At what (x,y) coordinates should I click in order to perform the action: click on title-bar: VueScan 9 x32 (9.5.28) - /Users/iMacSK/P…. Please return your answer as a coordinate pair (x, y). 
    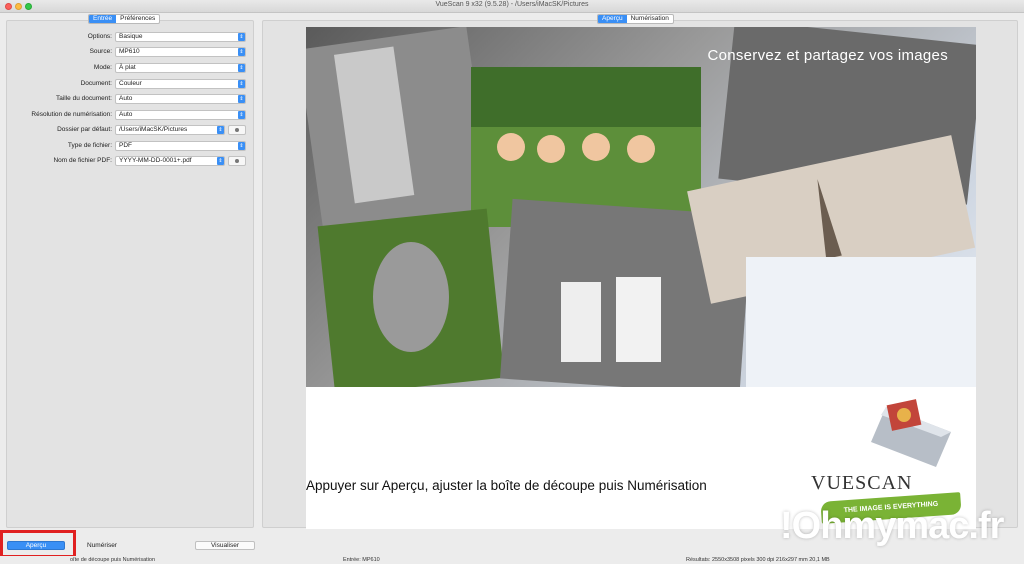
    Looking at the image, I should click on (512, 6).